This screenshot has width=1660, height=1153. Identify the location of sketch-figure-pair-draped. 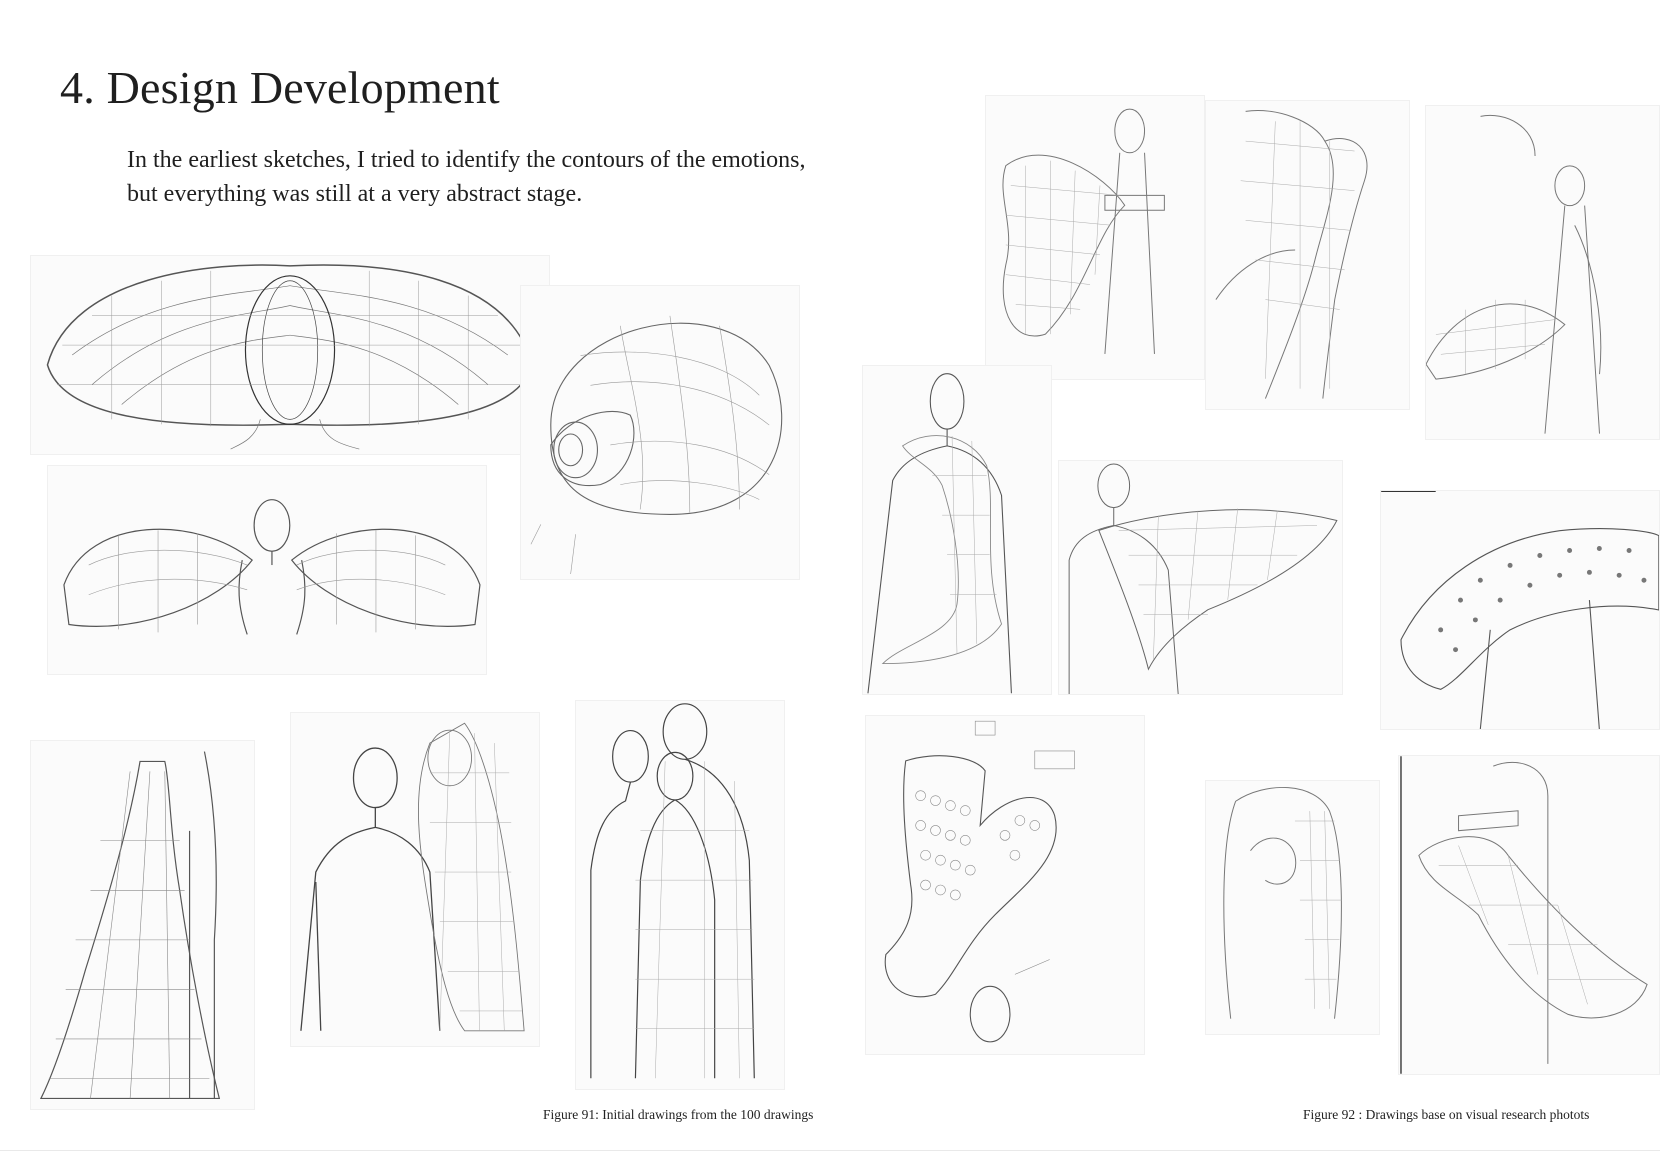
(415, 879).